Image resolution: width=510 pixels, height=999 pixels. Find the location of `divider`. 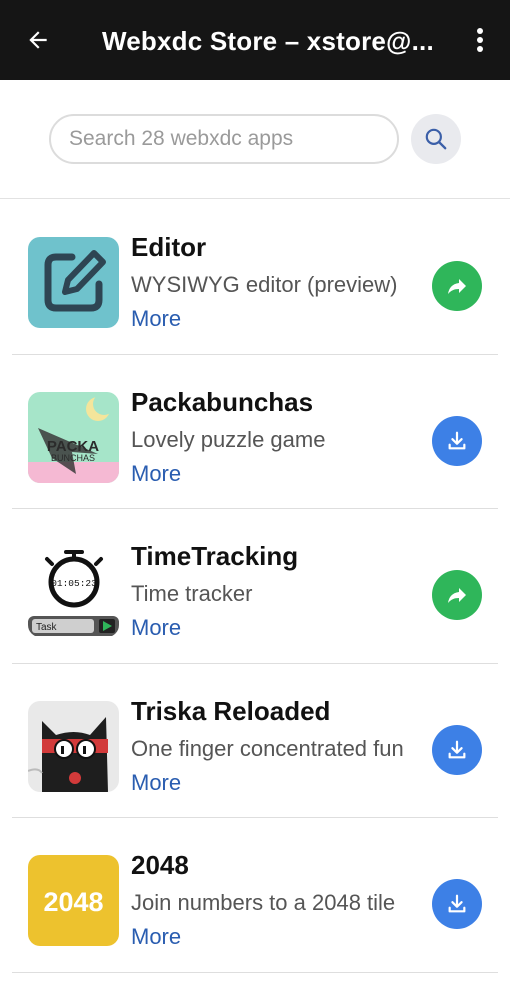

divider is located at coordinates (255, 972).